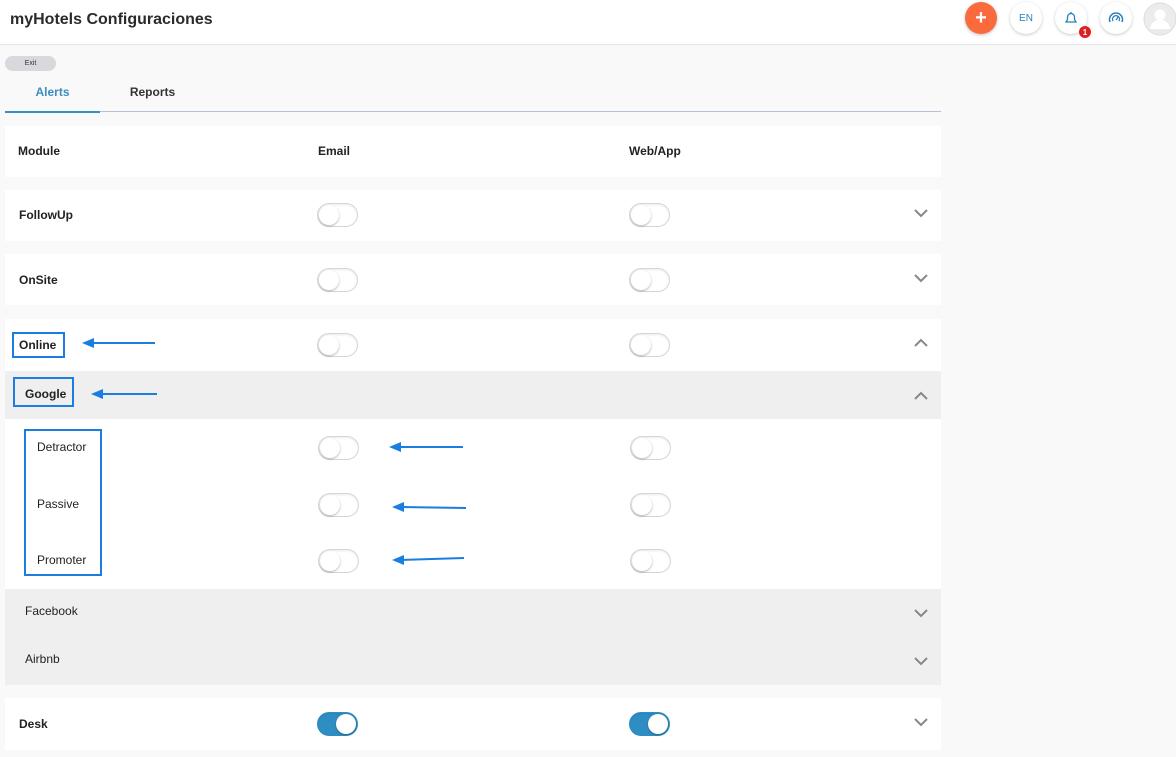 The image size is (1176, 757). What do you see at coordinates (473, 661) in the screenshot?
I see `source-row-airbnb: Airbnb` at bounding box center [473, 661].